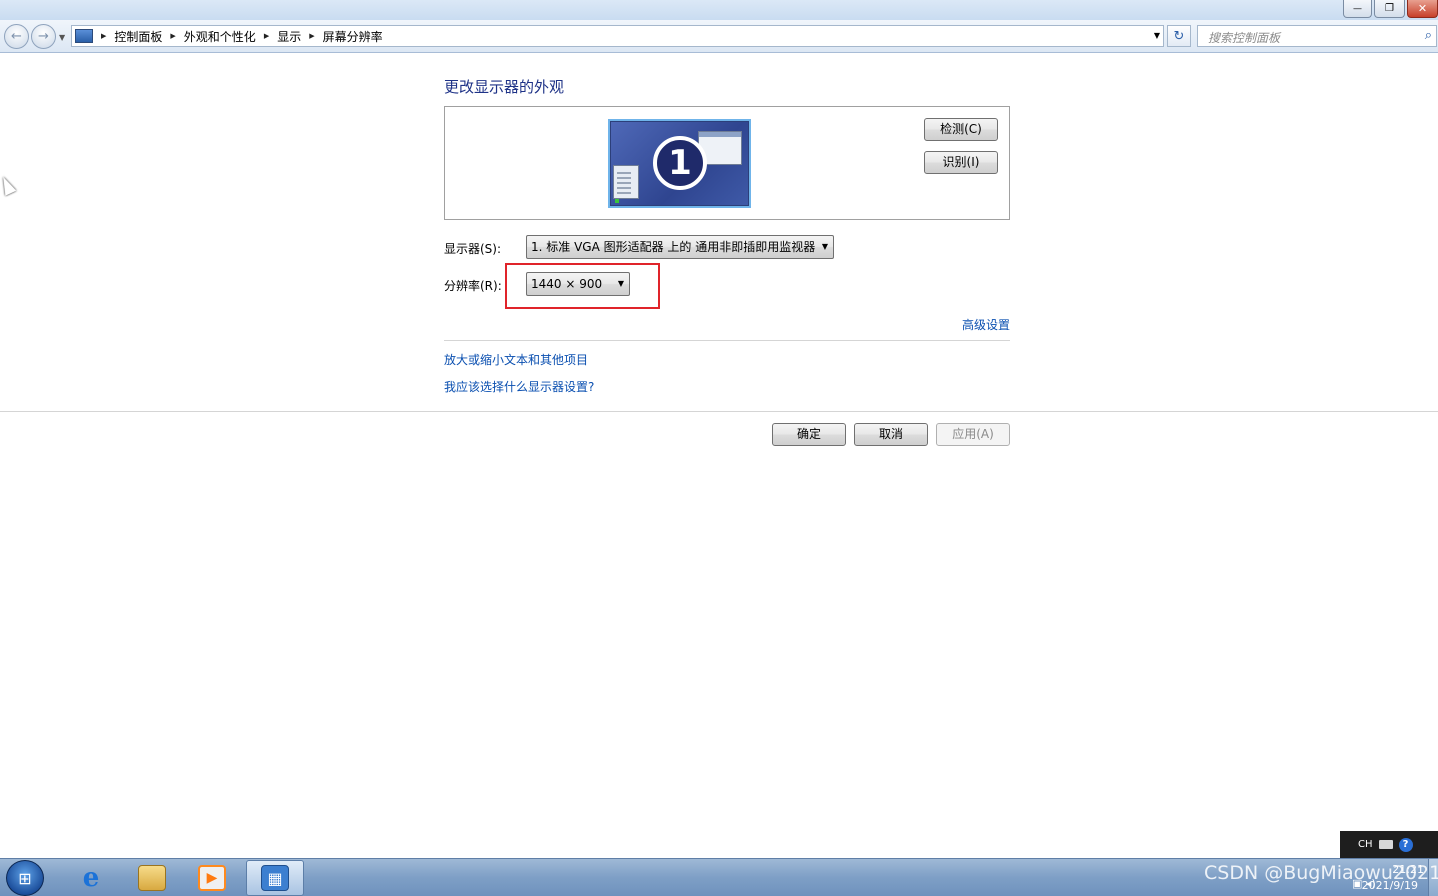 This screenshot has height=896, width=1438. I want to click on annotation-highlight-box, so click(582, 286).